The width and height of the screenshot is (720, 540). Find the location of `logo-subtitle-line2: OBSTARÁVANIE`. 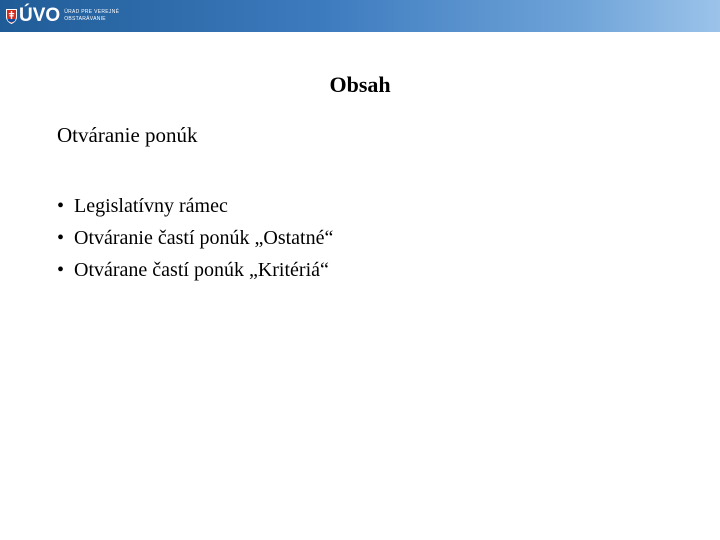

logo-subtitle-line2: OBSTARÁVANIE is located at coordinates (85, 19).